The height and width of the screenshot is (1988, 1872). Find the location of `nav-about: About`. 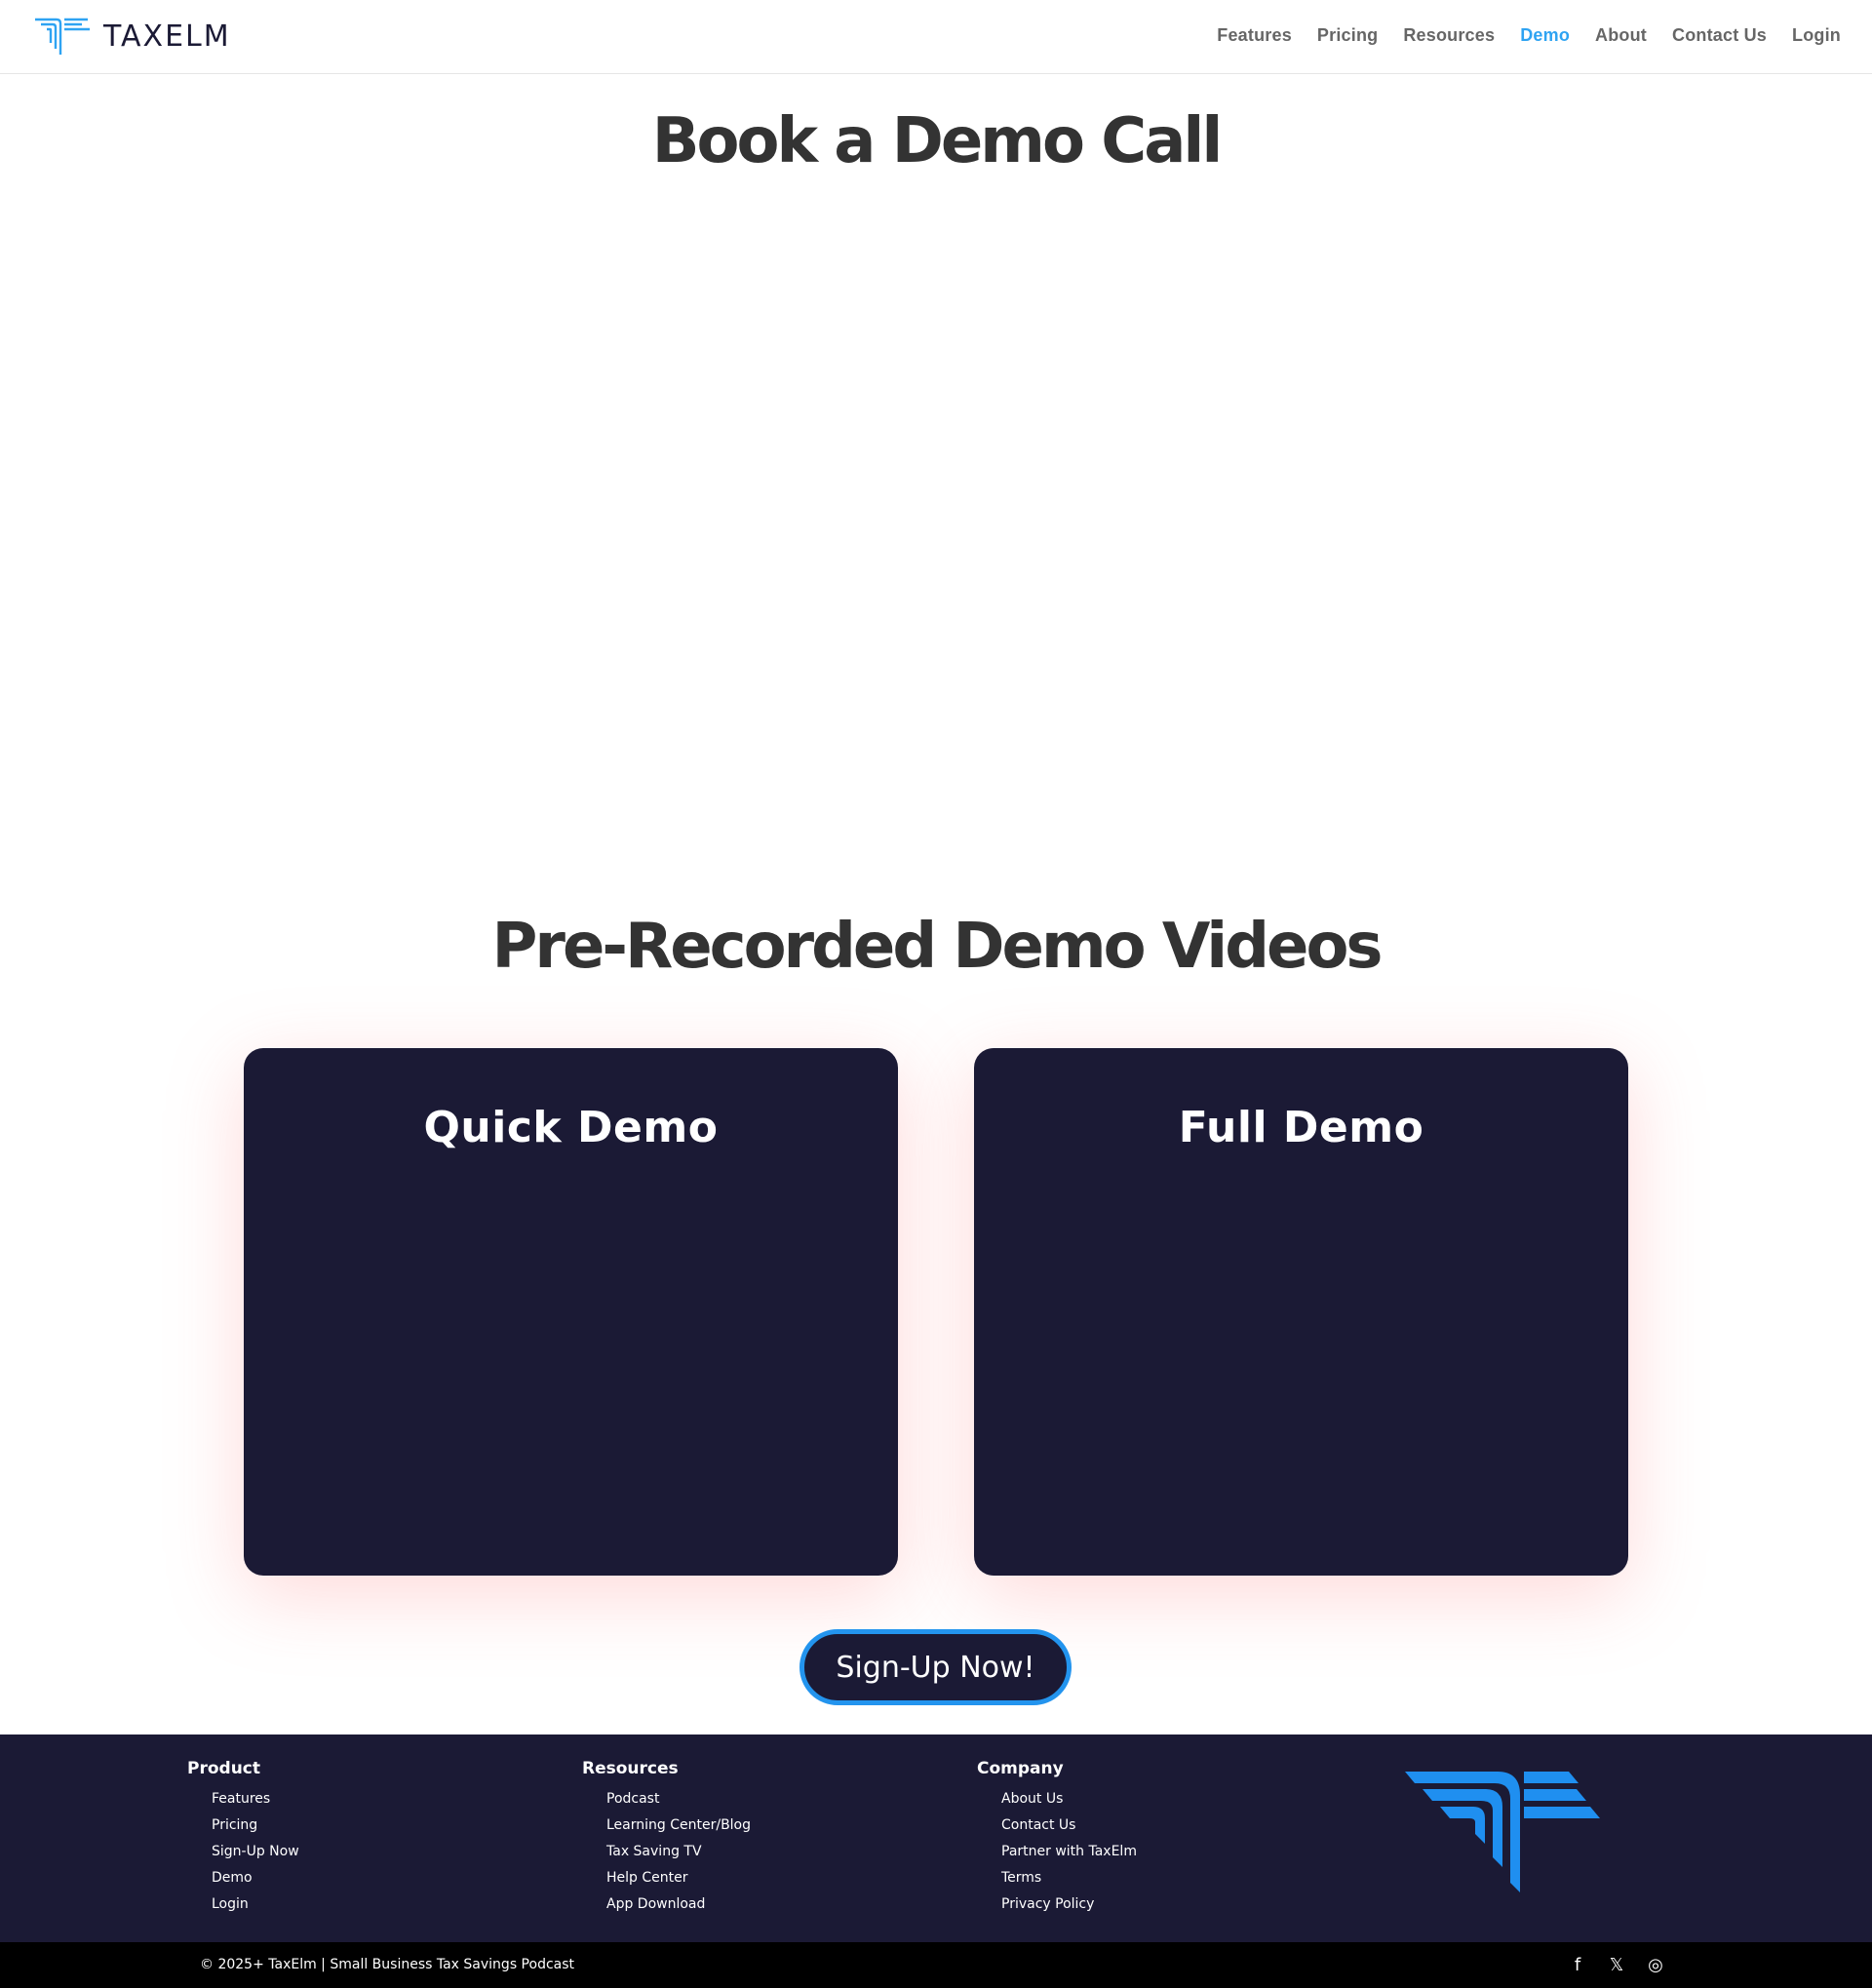

nav-about: About is located at coordinates (1621, 35).